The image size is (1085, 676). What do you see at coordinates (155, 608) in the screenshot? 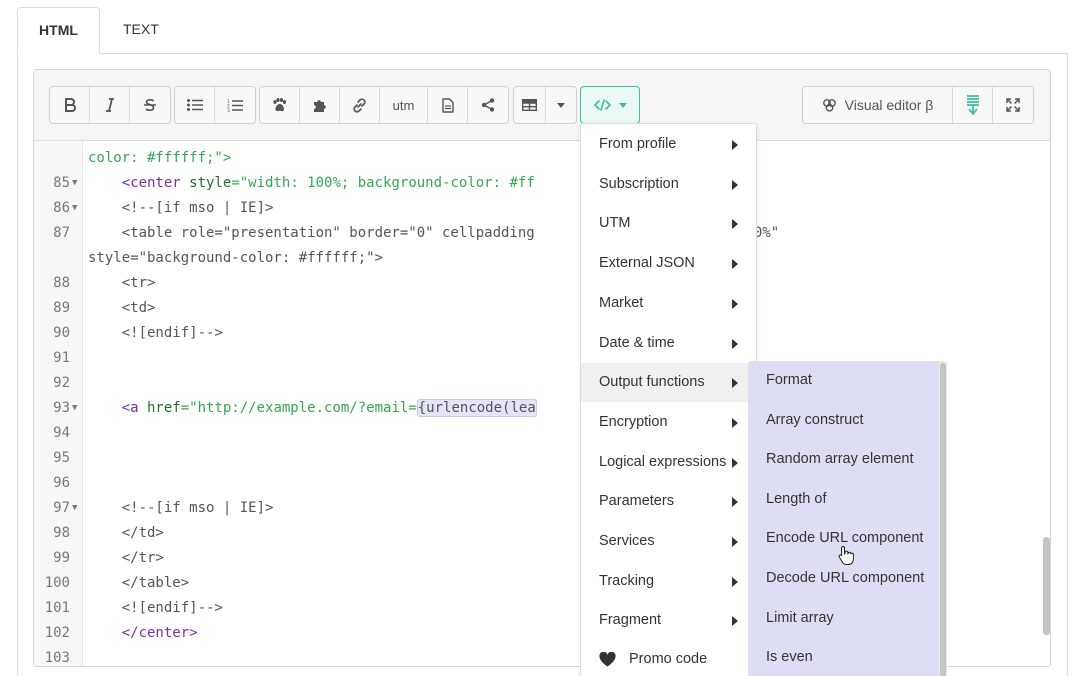
I see `code-text: <![endif]-->` at bounding box center [155, 608].